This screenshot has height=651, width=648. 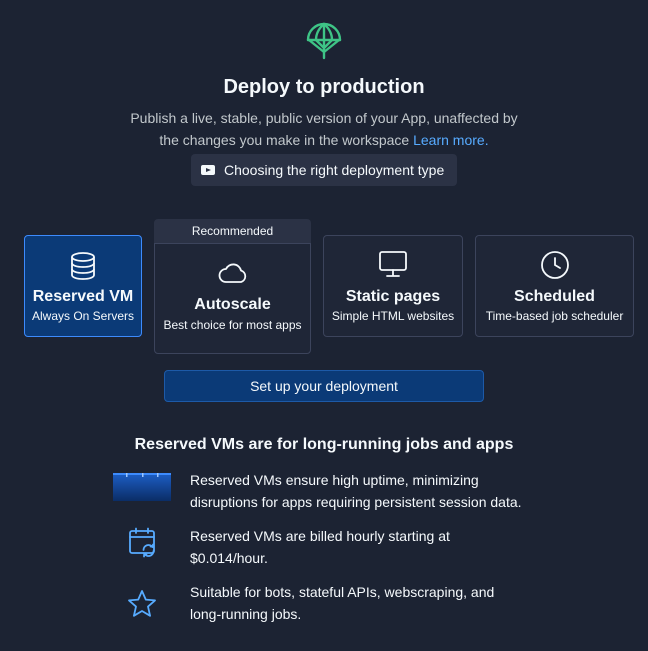 What do you see at coordinates (393, 286) in the screenshot?
I see `deployment-card-static-pages: Static pages Simple HTML websites` at bounding box center [393, 286].